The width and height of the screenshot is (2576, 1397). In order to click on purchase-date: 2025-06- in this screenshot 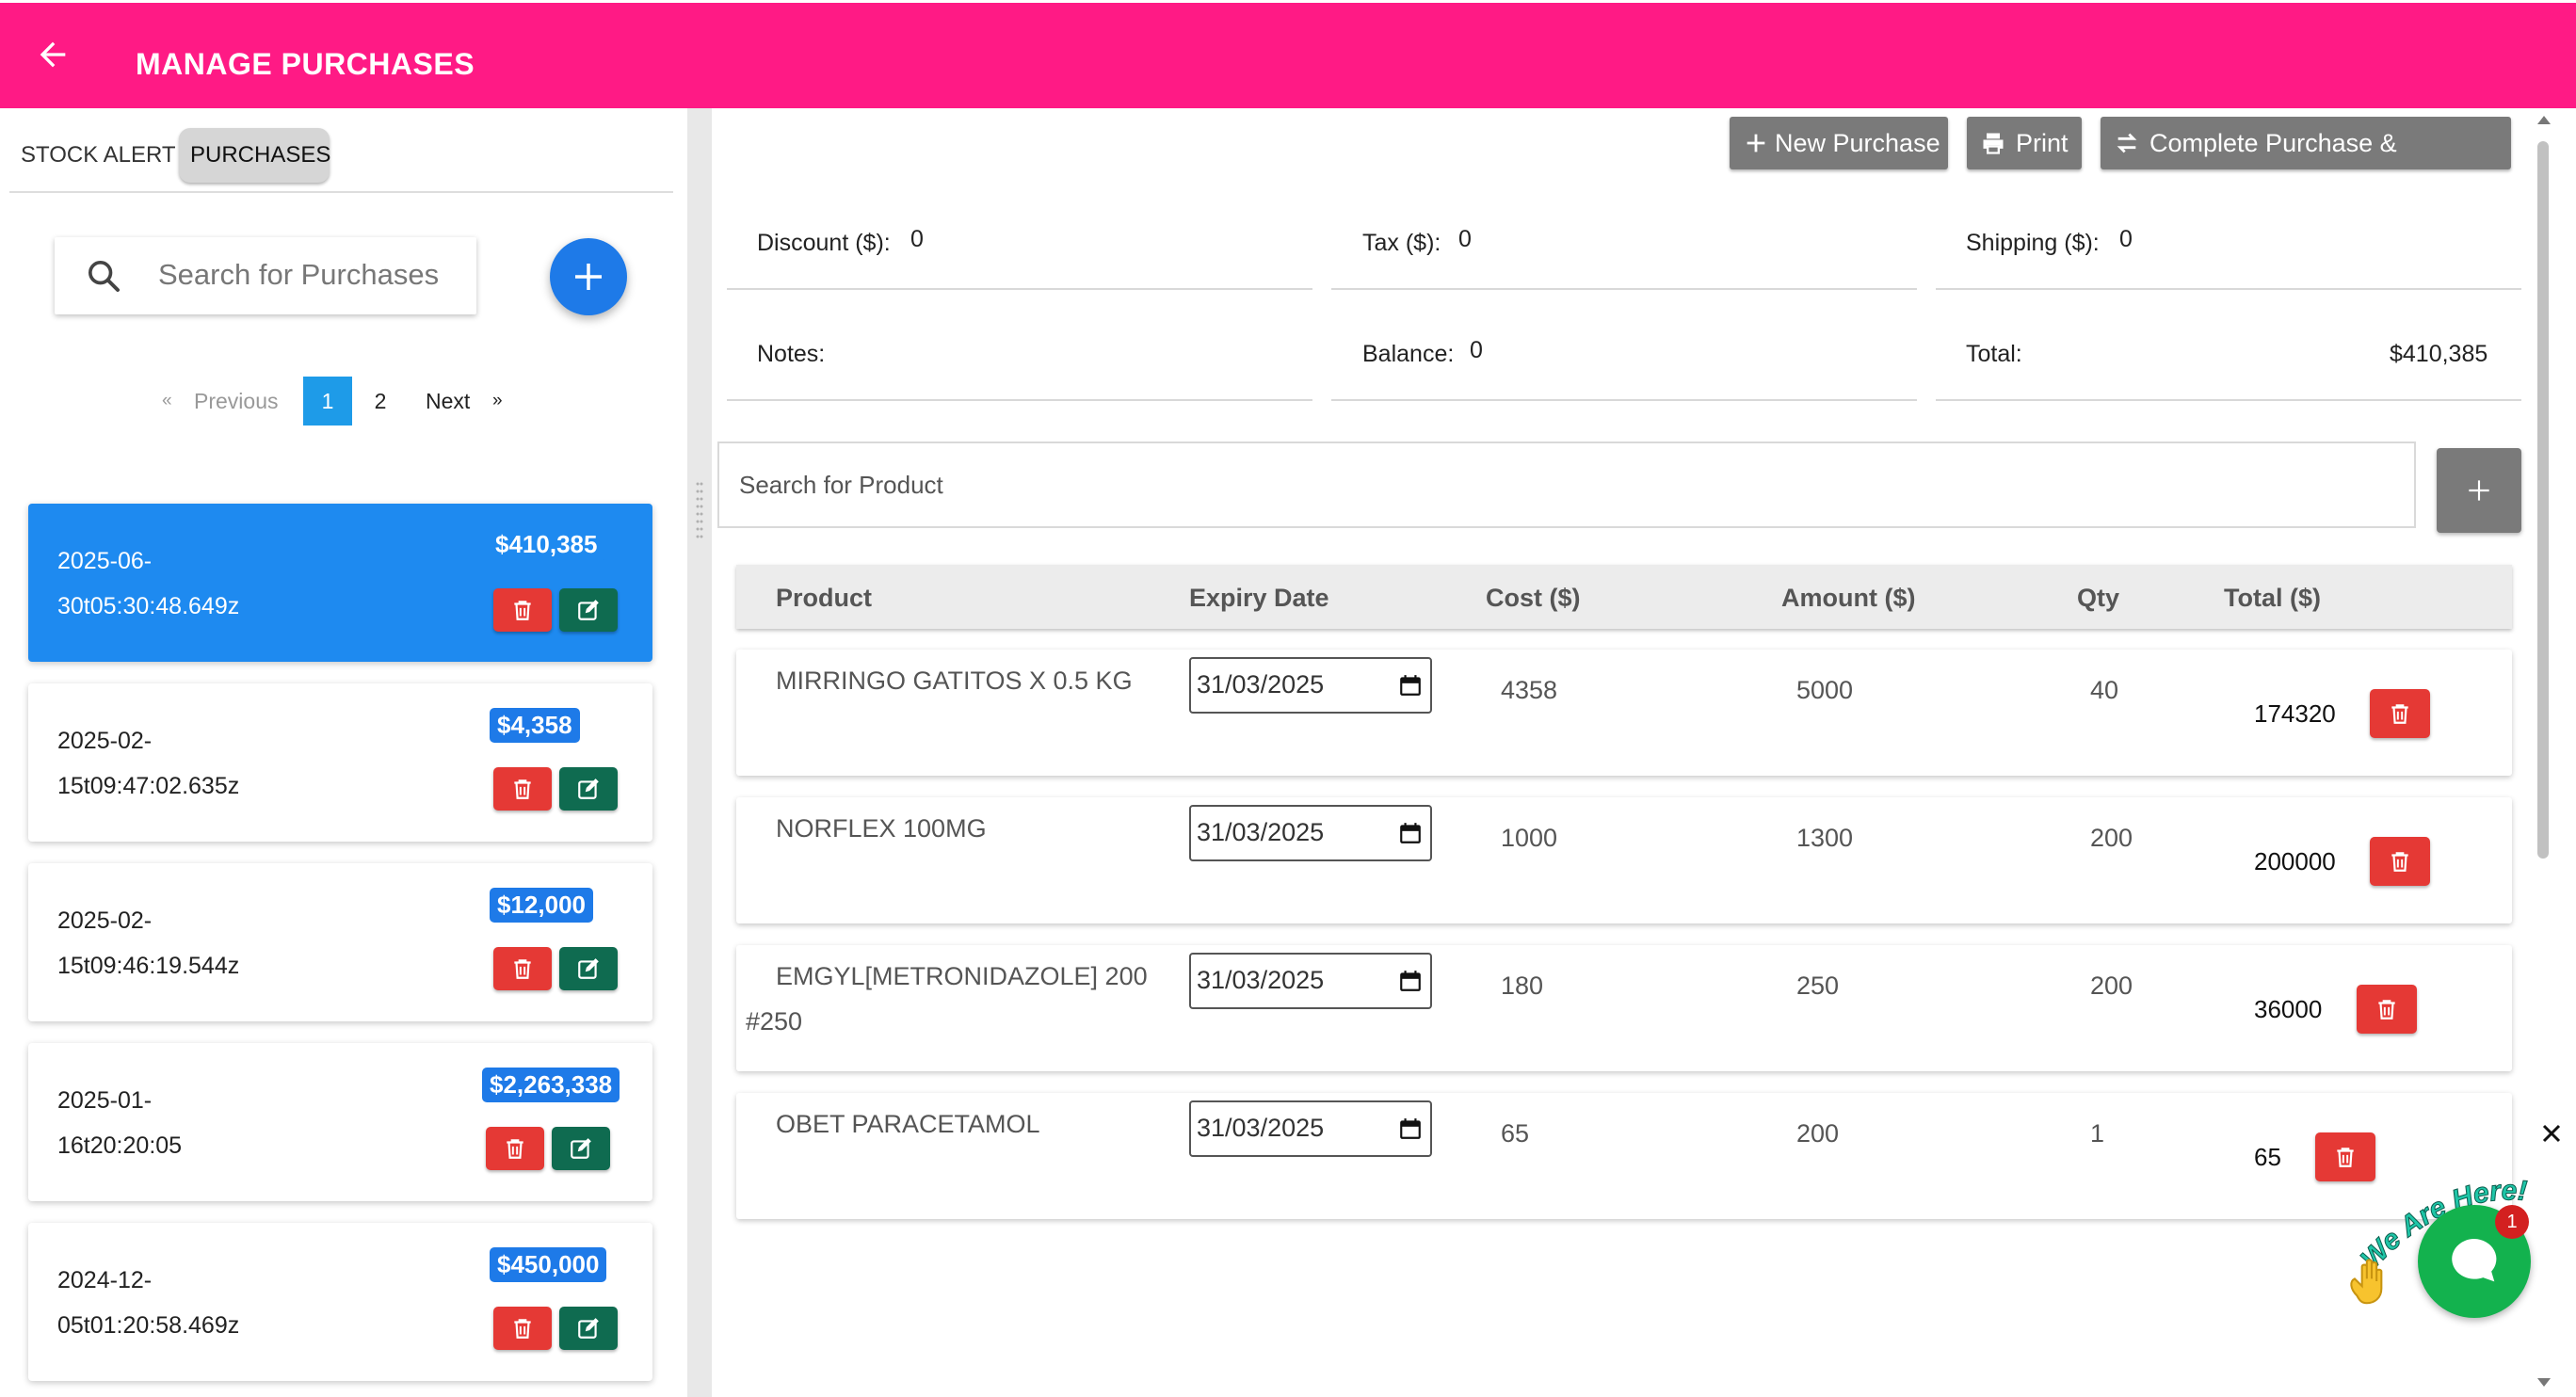, I will do `click(105, 561)`.